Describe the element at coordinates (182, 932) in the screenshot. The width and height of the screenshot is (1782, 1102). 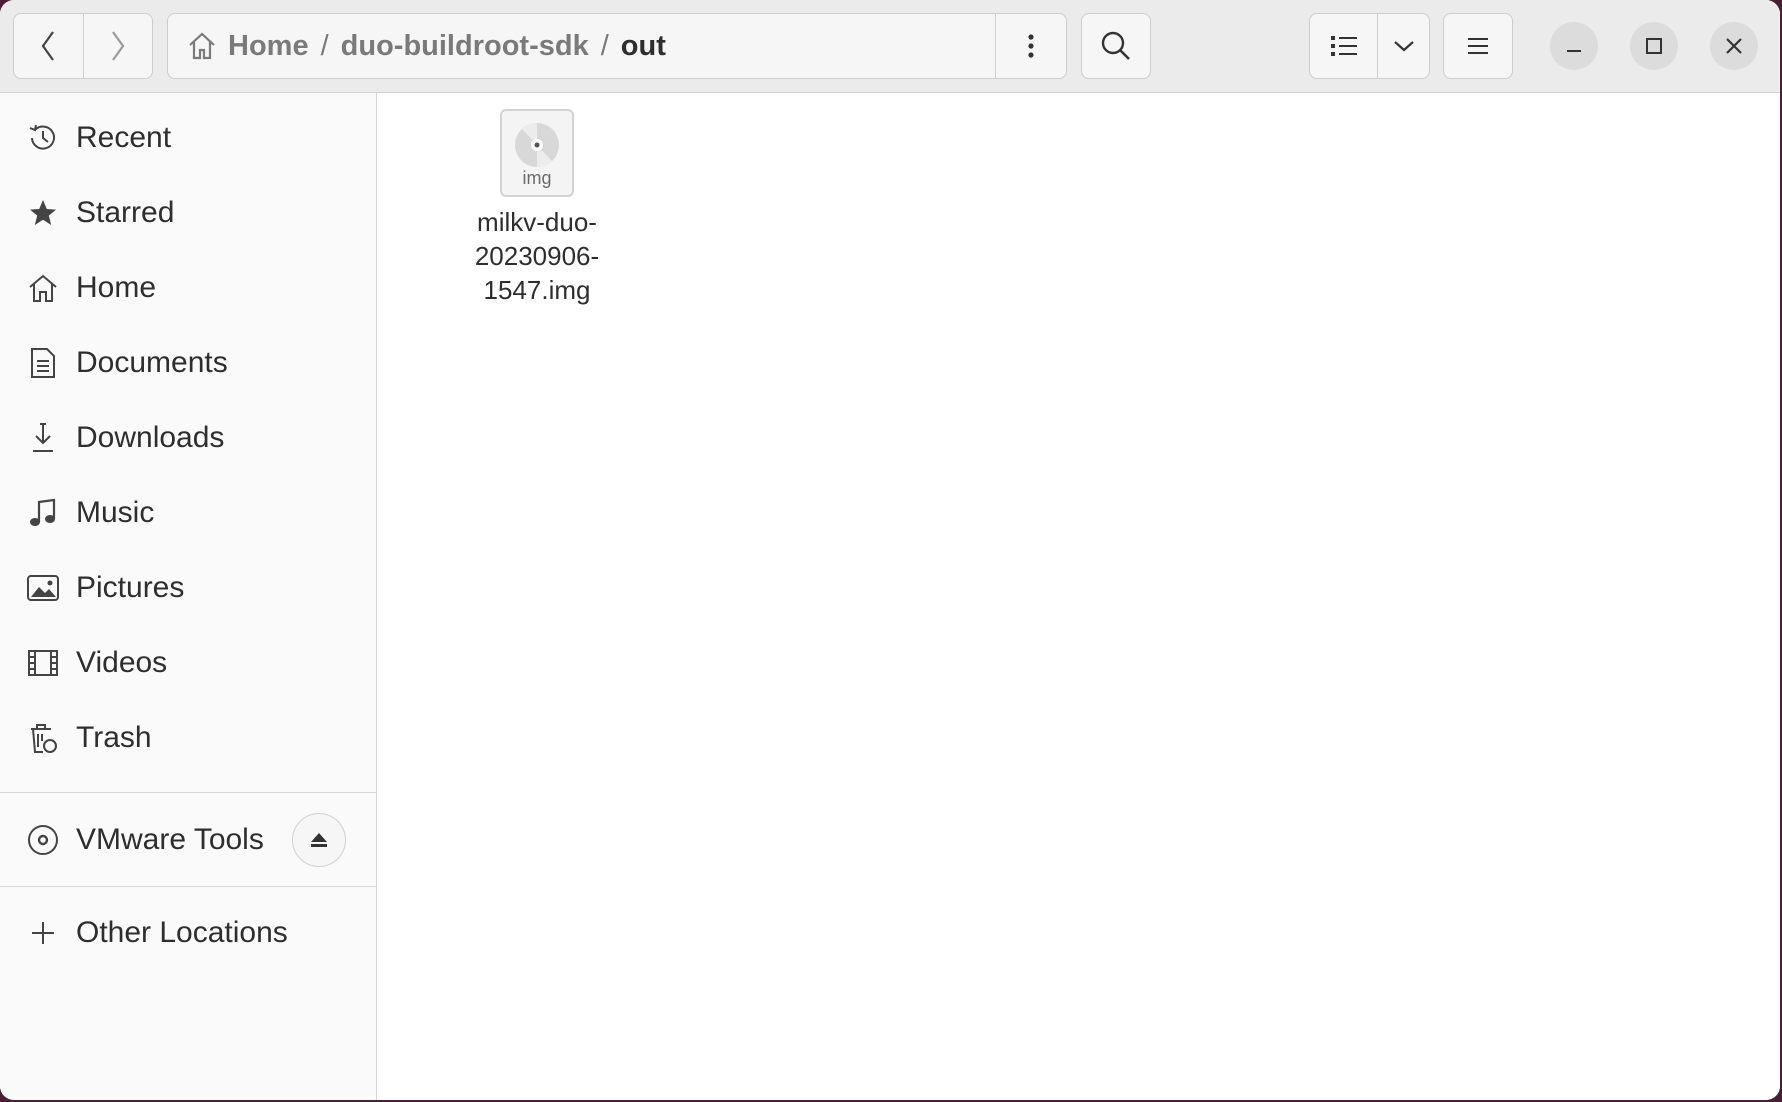
I see `sidebar-item-label: Other Locations` at that location.